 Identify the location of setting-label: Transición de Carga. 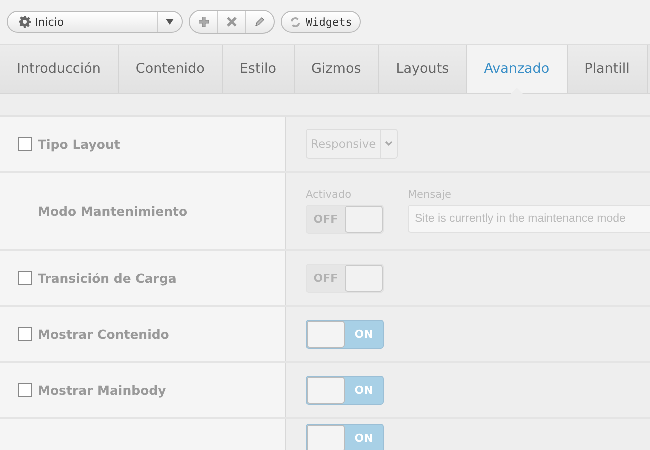
(107, 278).